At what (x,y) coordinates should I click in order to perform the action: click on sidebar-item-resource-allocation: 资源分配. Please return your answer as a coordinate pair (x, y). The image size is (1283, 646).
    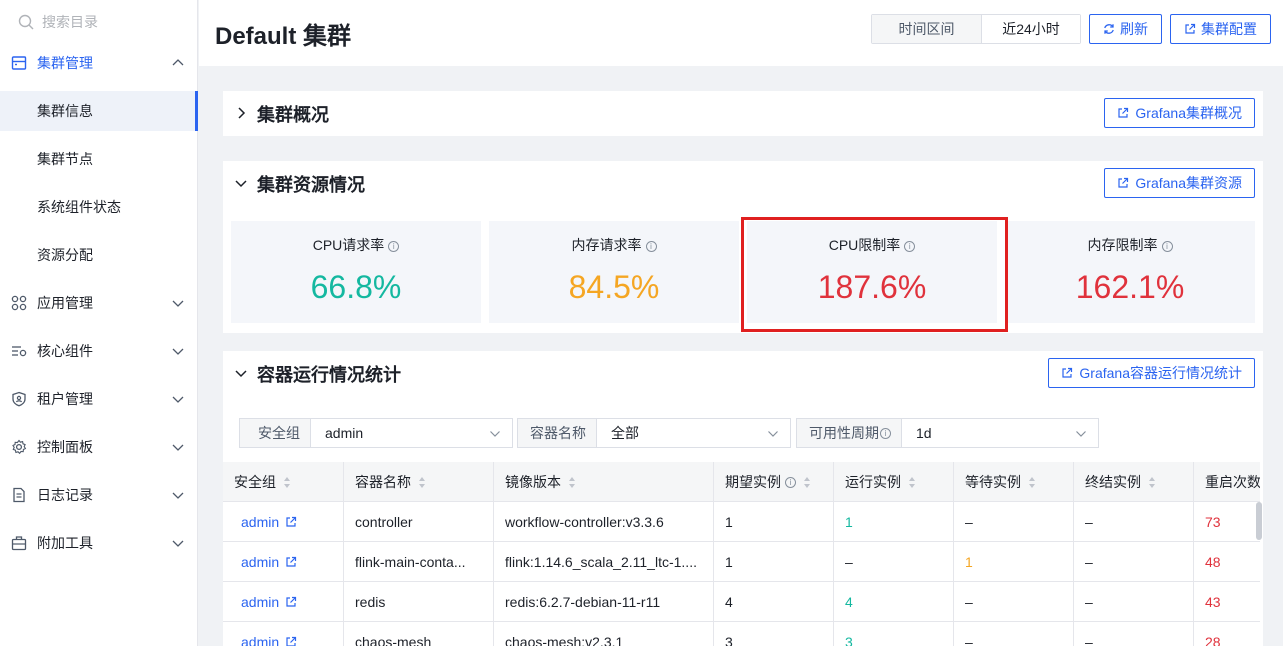
    Looking at the image, I should click on (98, 255).